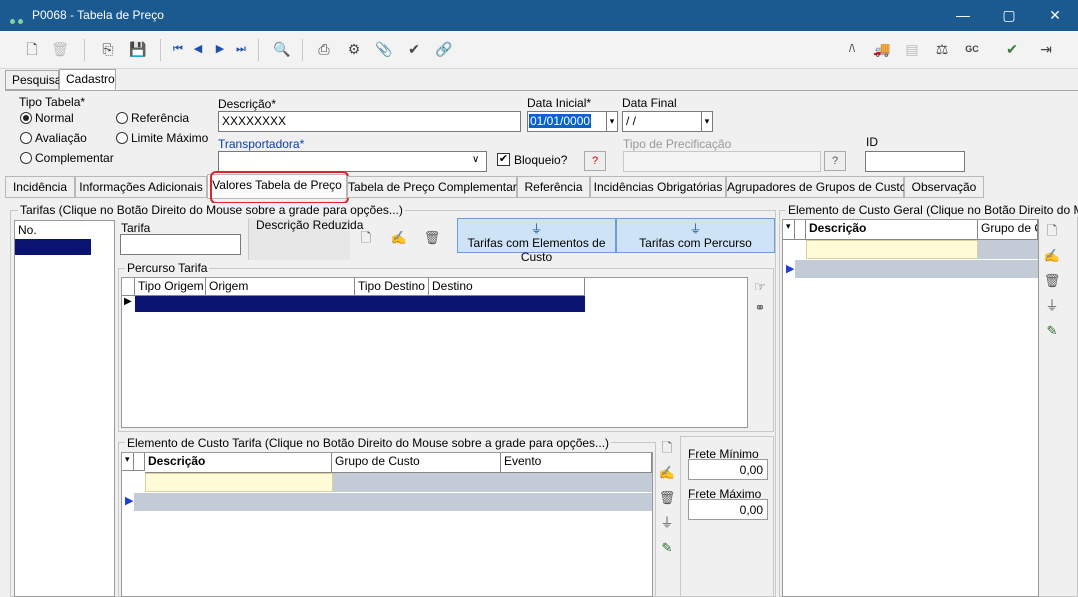 This screenshot has height=597, width=1078. Describe the element at coordinates (916, 268) in the screenshot. I see `elemento-geral-row` at that location.